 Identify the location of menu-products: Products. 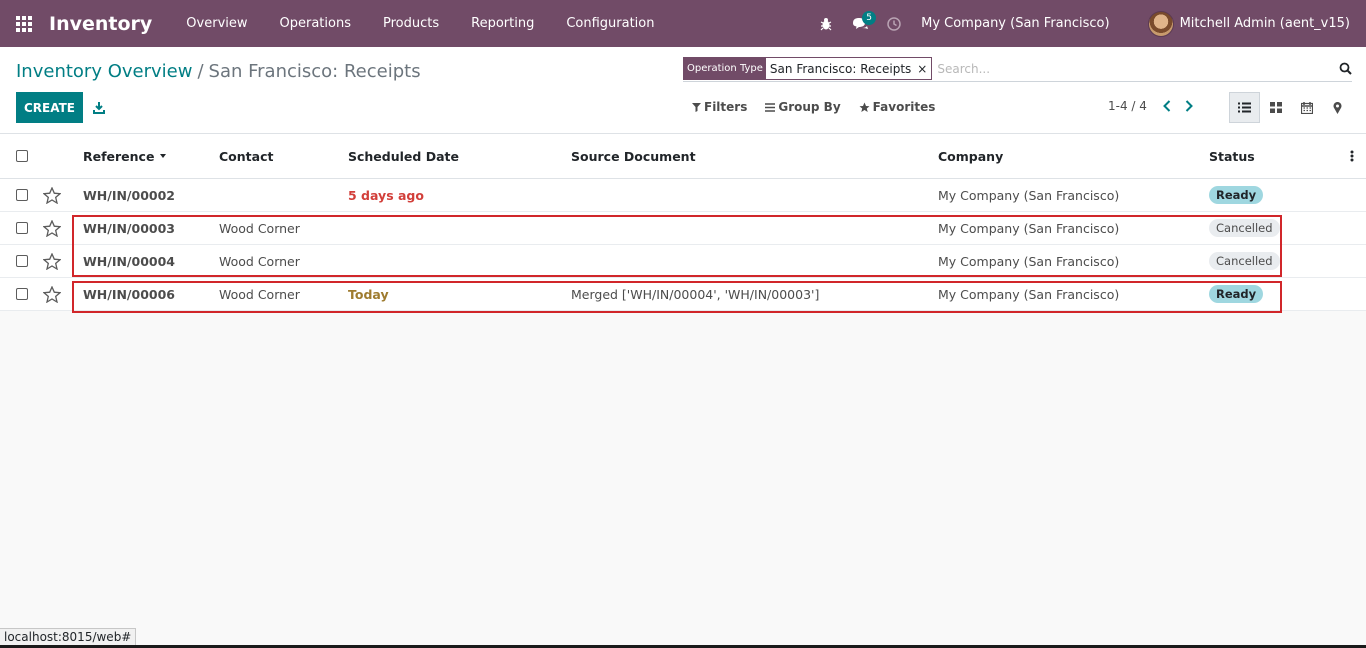
(411, 23).